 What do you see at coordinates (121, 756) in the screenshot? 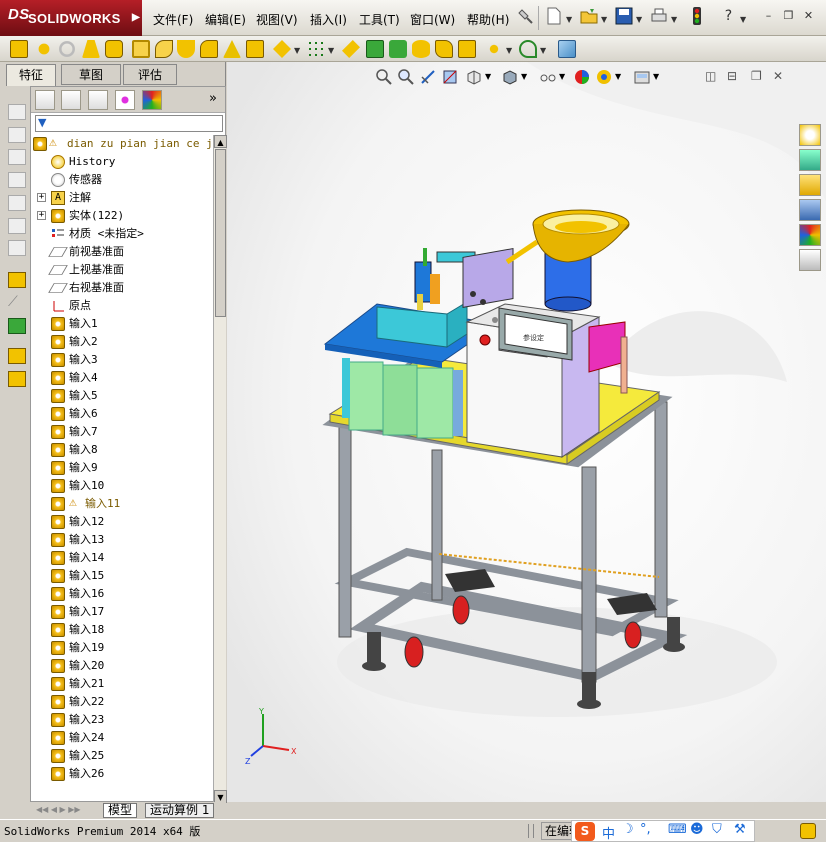
I see `tree-item: 输入25` at bounding box center [121, 756].